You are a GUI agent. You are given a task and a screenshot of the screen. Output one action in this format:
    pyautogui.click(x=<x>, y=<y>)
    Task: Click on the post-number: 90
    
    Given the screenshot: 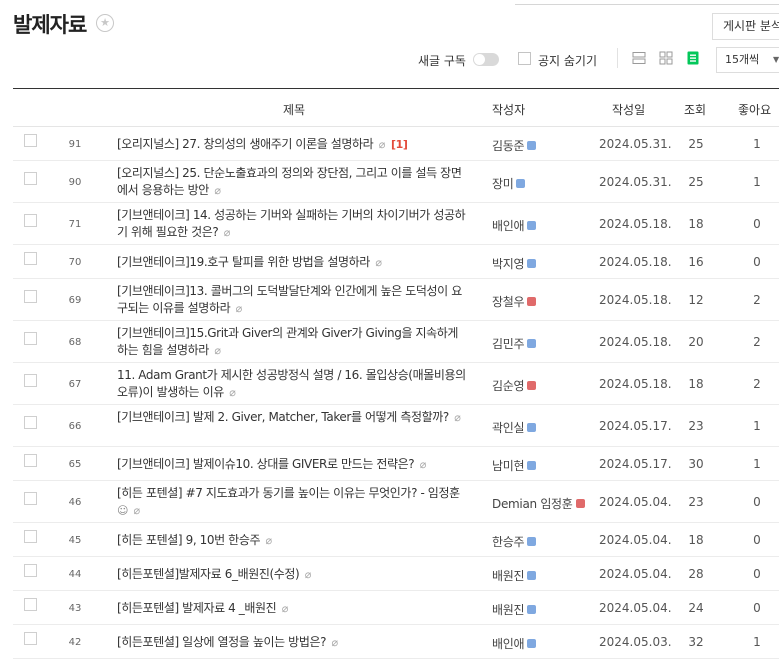 What is the action you would take?
    pyautogui.click(x=75, y=182)
    